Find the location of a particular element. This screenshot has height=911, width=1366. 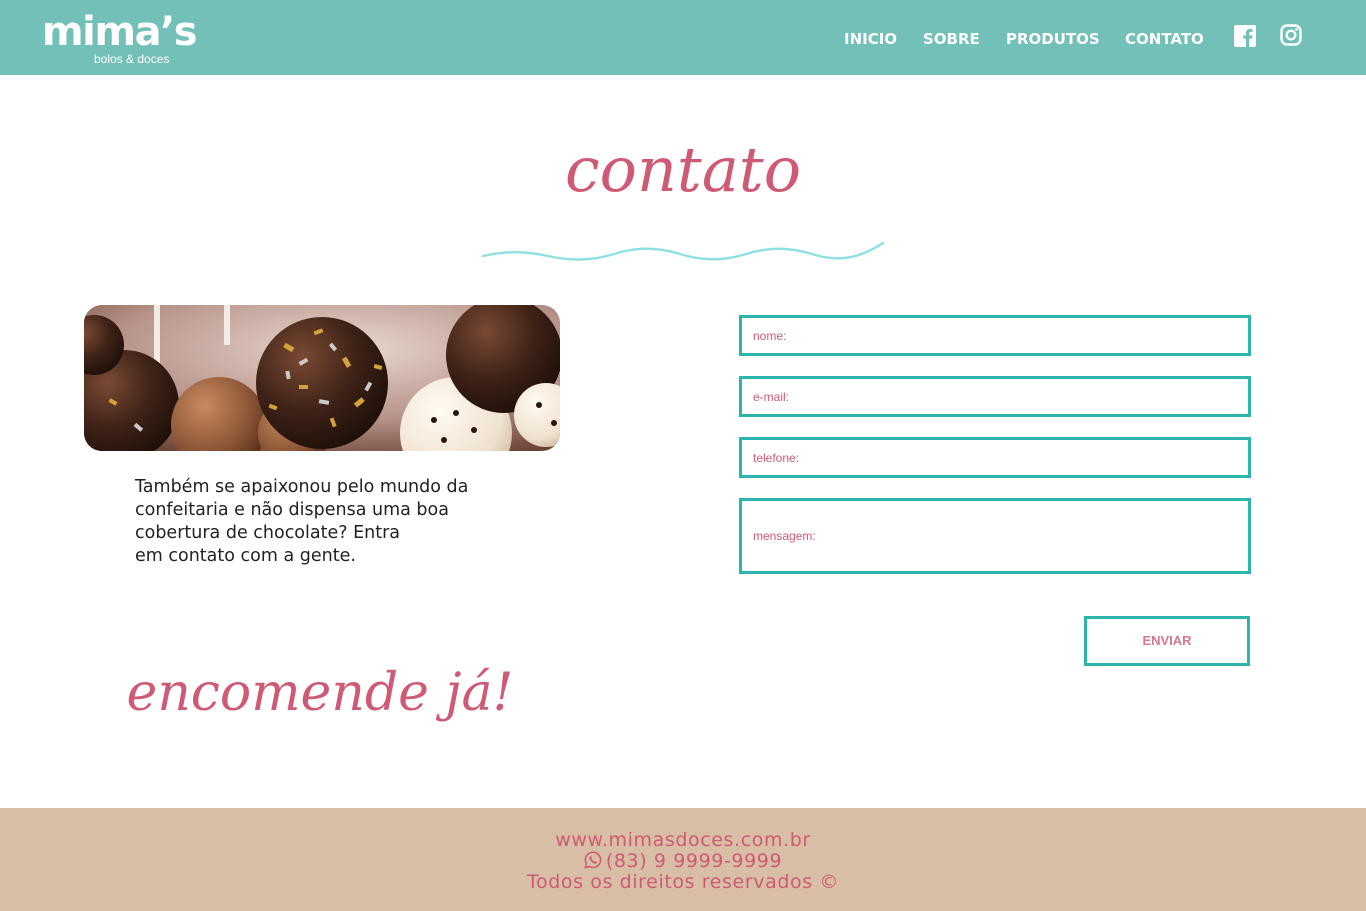

email-field-box is located at coordinates (995, 396).